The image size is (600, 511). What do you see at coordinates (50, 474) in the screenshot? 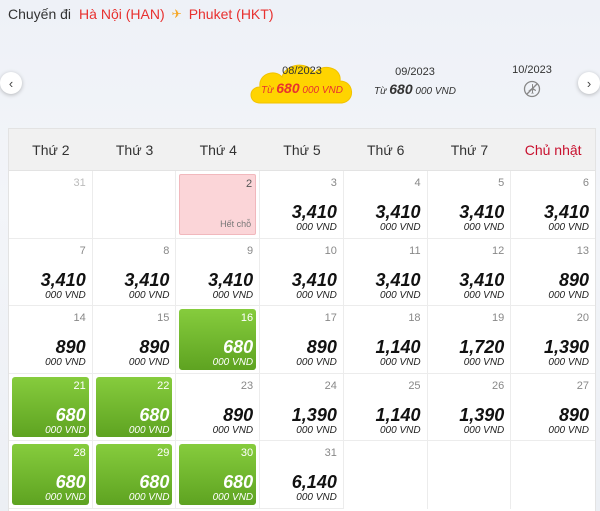
I see `cheapest-fare-day: 28 680 000 VND` at bounding box center [50, 474].